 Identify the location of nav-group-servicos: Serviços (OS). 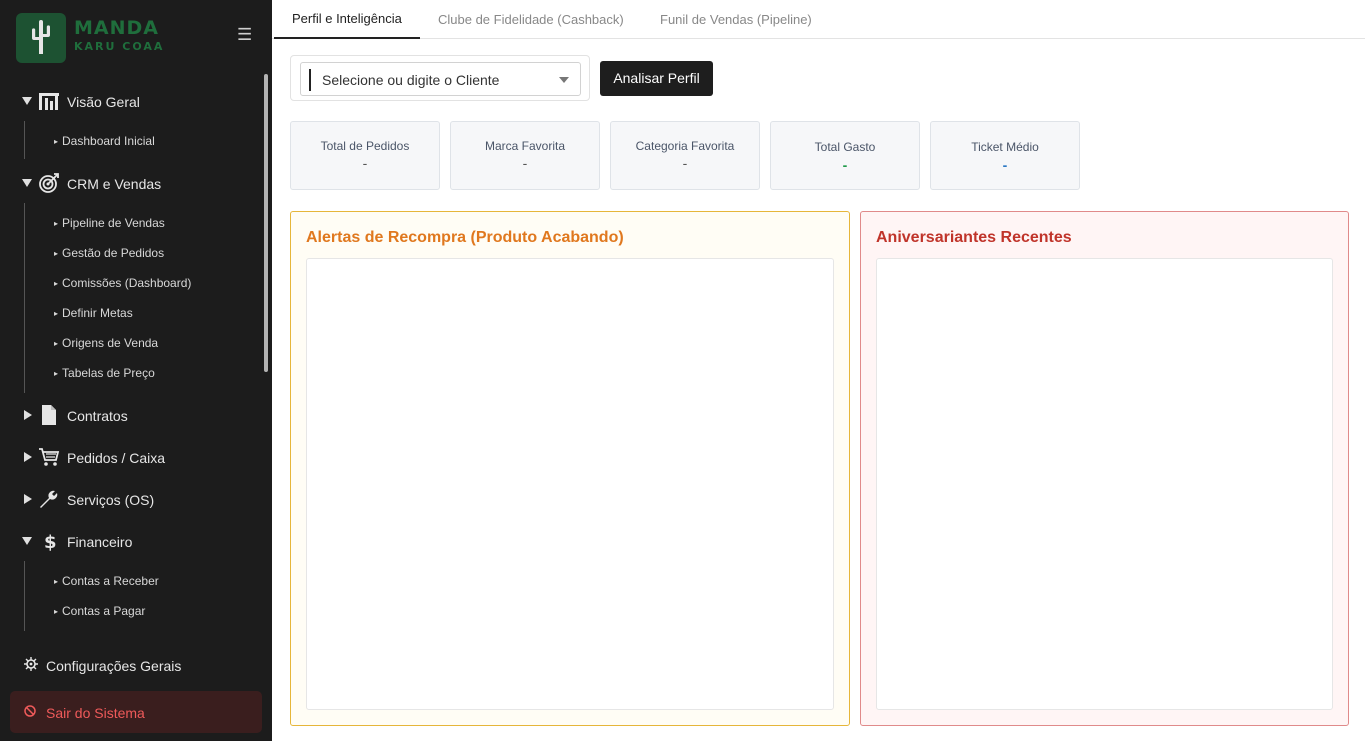
(137, 500).